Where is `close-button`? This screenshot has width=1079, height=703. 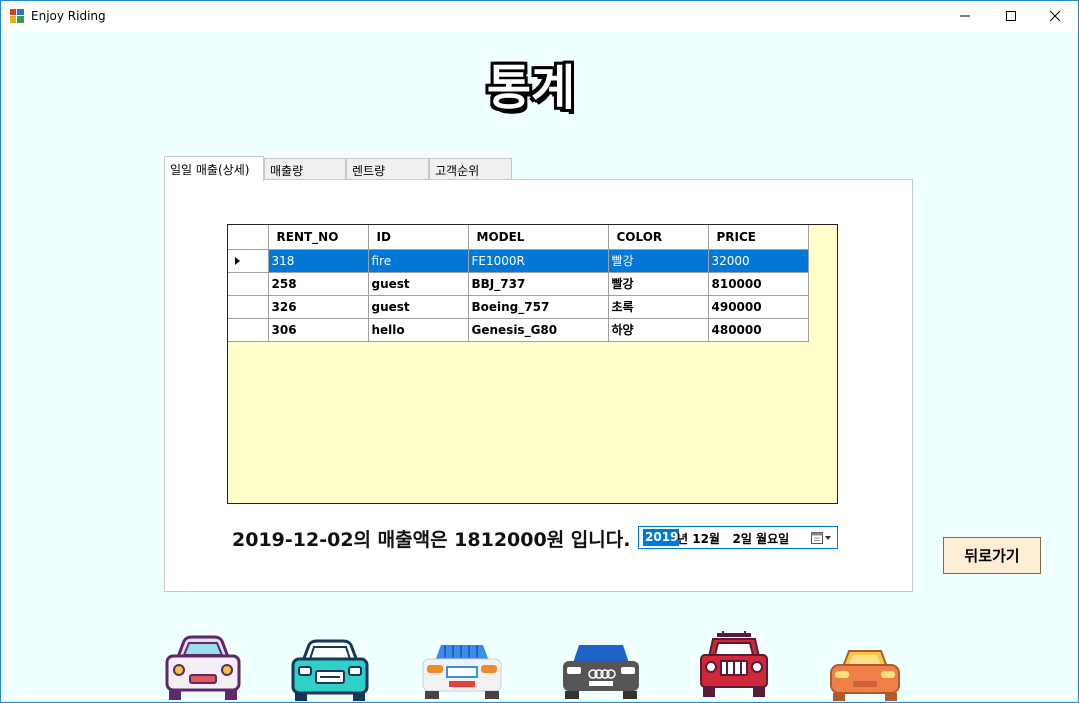
close-button is located at coordinates (1055, 16).